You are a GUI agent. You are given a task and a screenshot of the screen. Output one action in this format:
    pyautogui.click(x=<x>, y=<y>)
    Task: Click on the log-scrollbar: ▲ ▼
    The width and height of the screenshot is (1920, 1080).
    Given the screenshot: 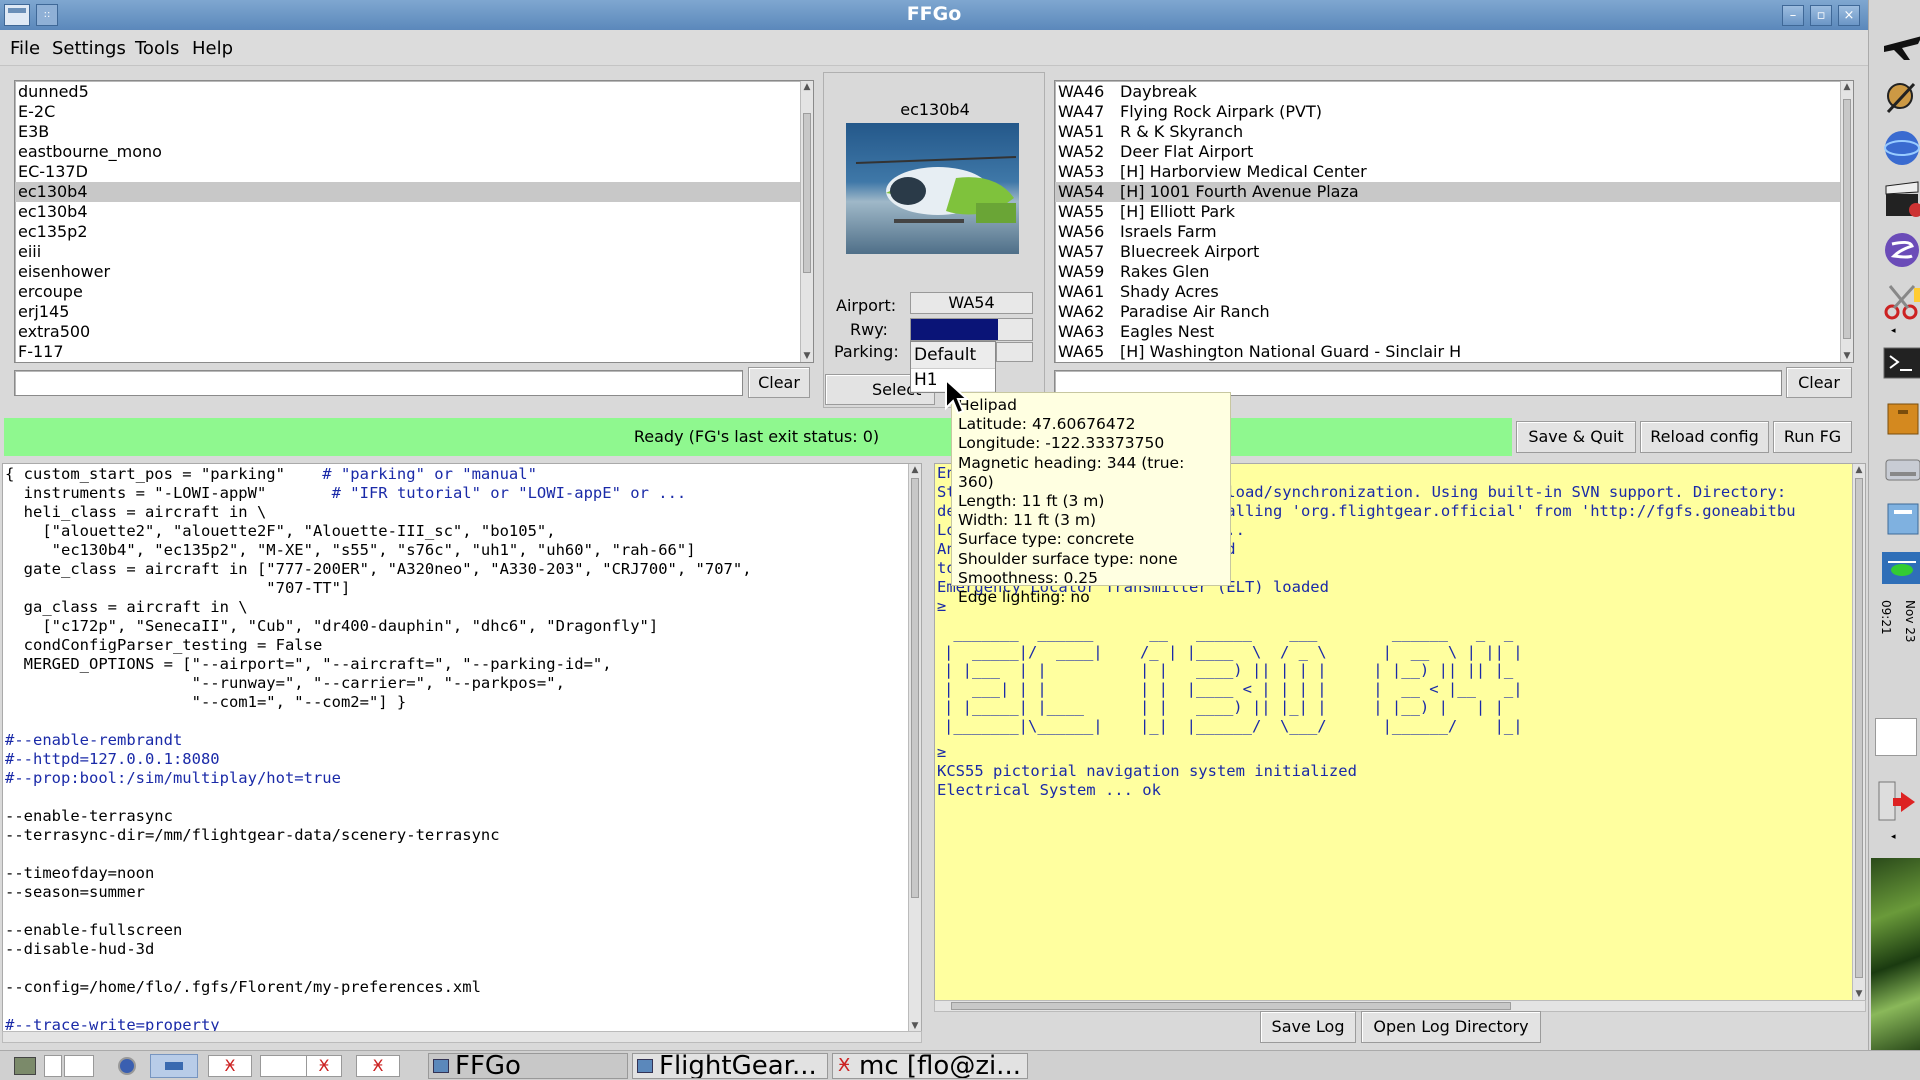 What is the action you would take?
    pyautogui.click(x=1858, y=732)
    